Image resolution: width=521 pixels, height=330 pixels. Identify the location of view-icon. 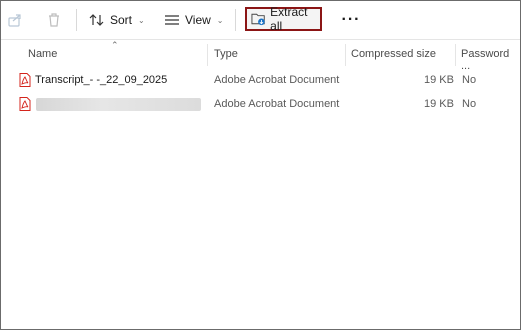
(172, 20).